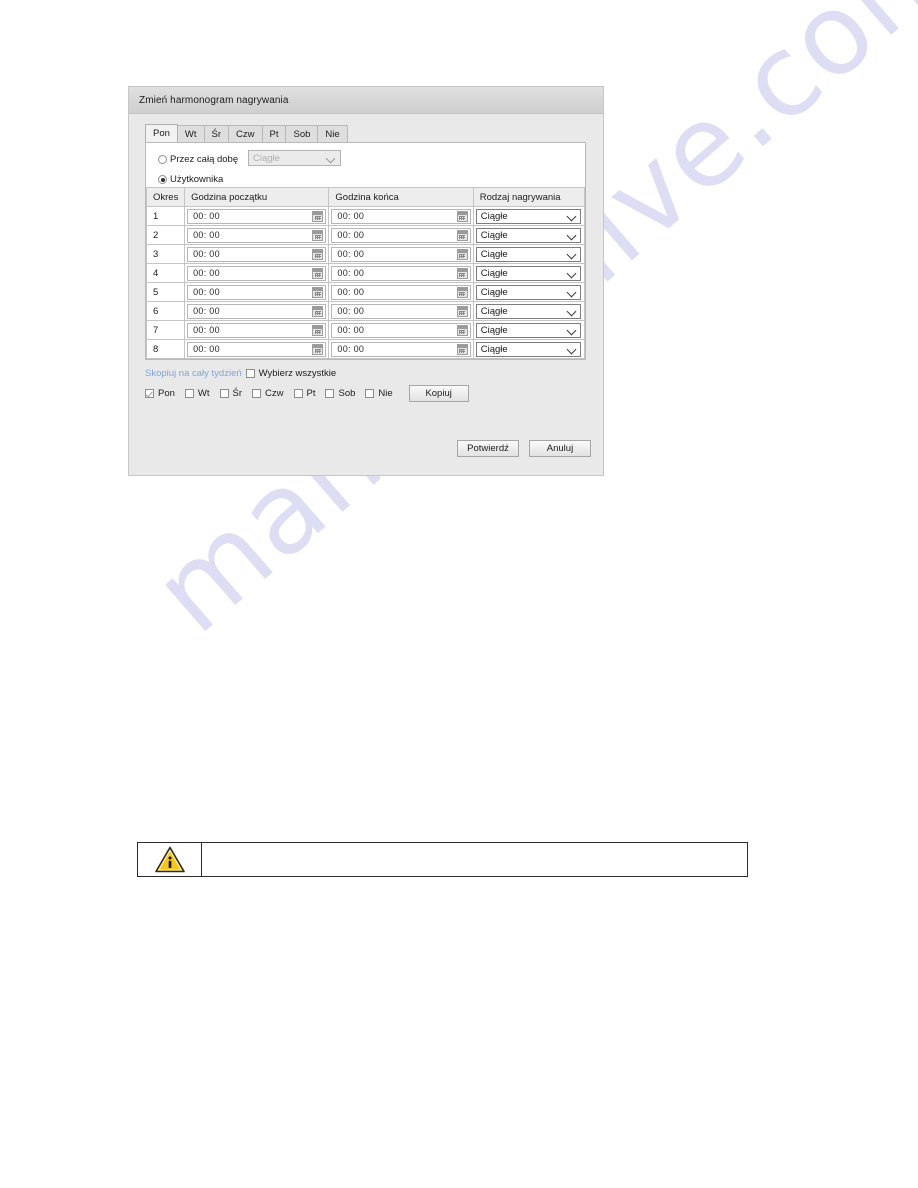 The width and height of the screenshot is (918, 1188). I want to click on table-row: 5 00: 00 00: 00 Ciągłe, so click(365, 292).